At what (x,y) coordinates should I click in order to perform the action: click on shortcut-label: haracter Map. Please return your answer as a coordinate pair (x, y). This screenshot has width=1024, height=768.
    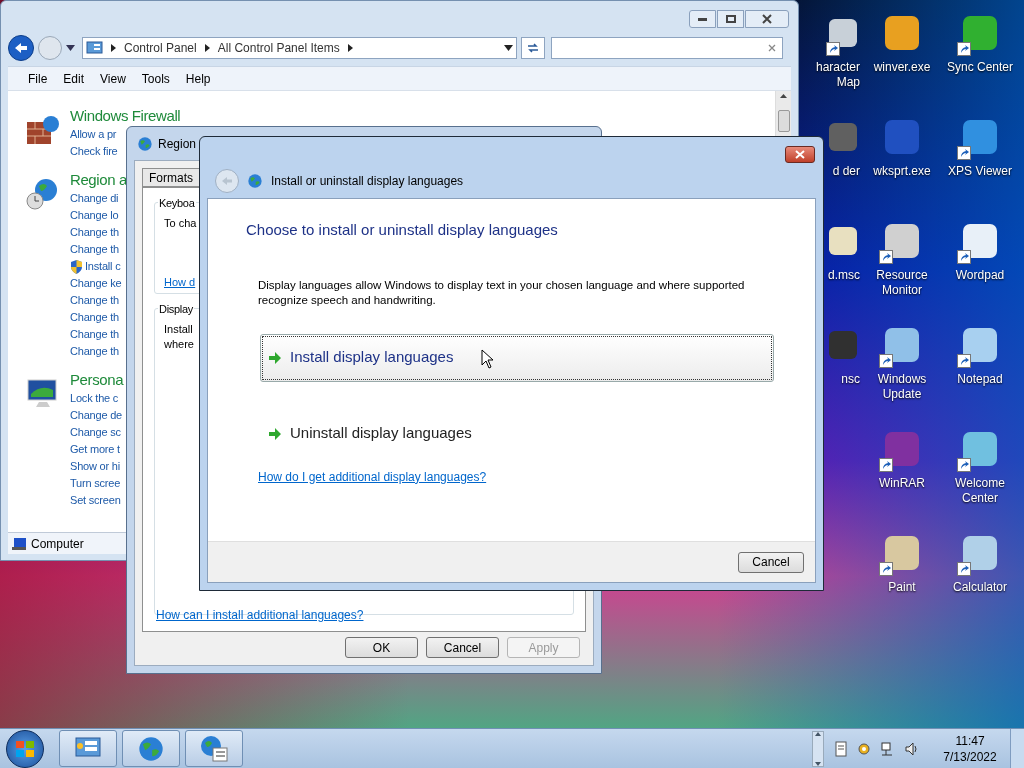
    Looking at the image, I should click on (837, 75).